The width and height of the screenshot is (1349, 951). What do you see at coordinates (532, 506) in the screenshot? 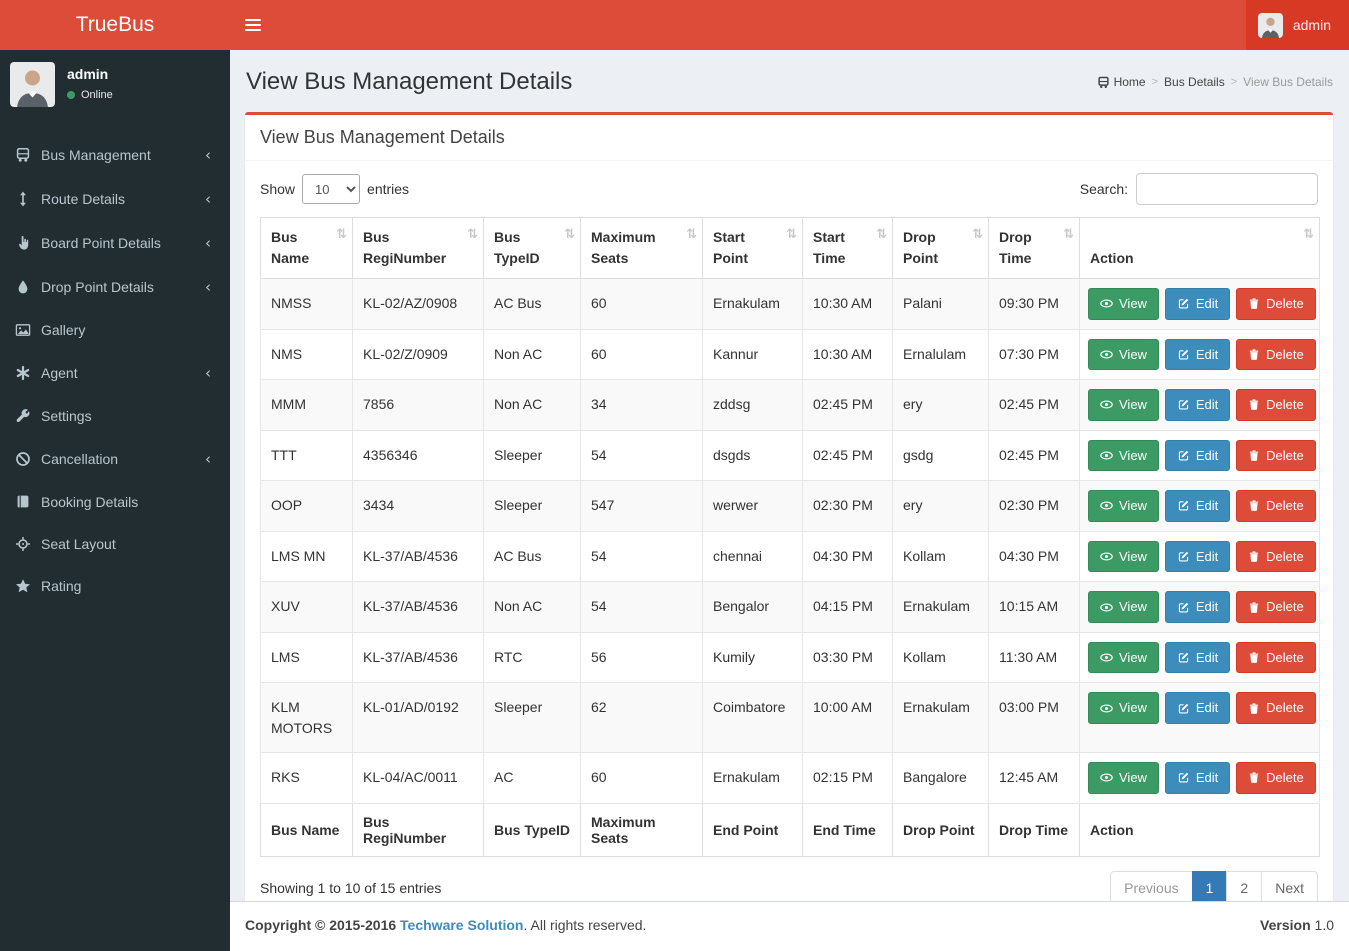
I see `cell-bus-typeid: Sleeper` at bounding box center [532, 506].